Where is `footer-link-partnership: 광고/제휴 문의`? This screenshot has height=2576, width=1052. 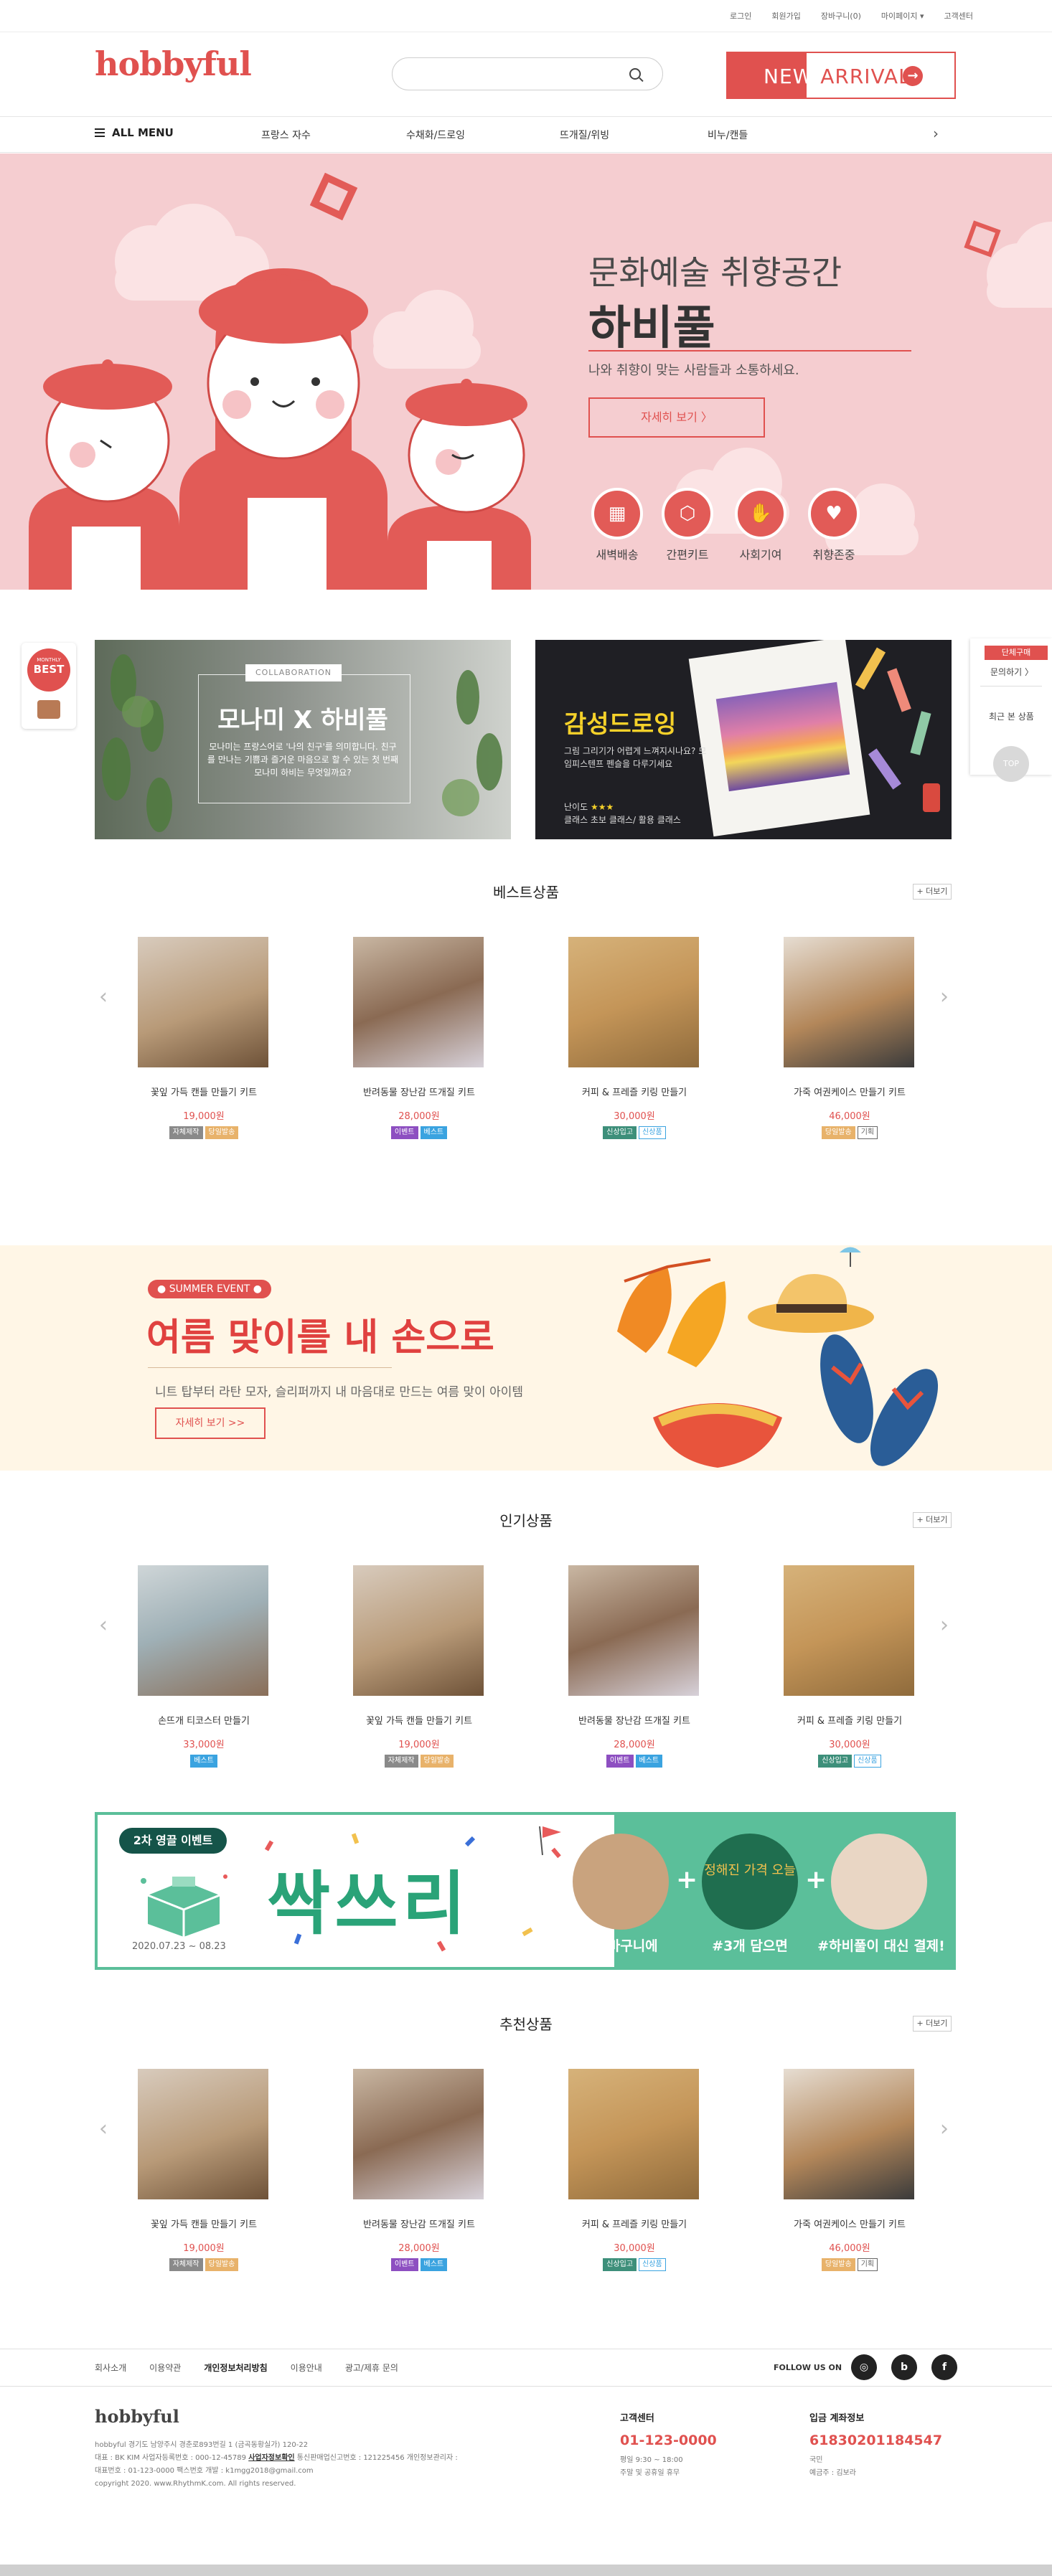
footer-link-partnership: 광고/제휴 문의 is located at coordinates (371, 2368).